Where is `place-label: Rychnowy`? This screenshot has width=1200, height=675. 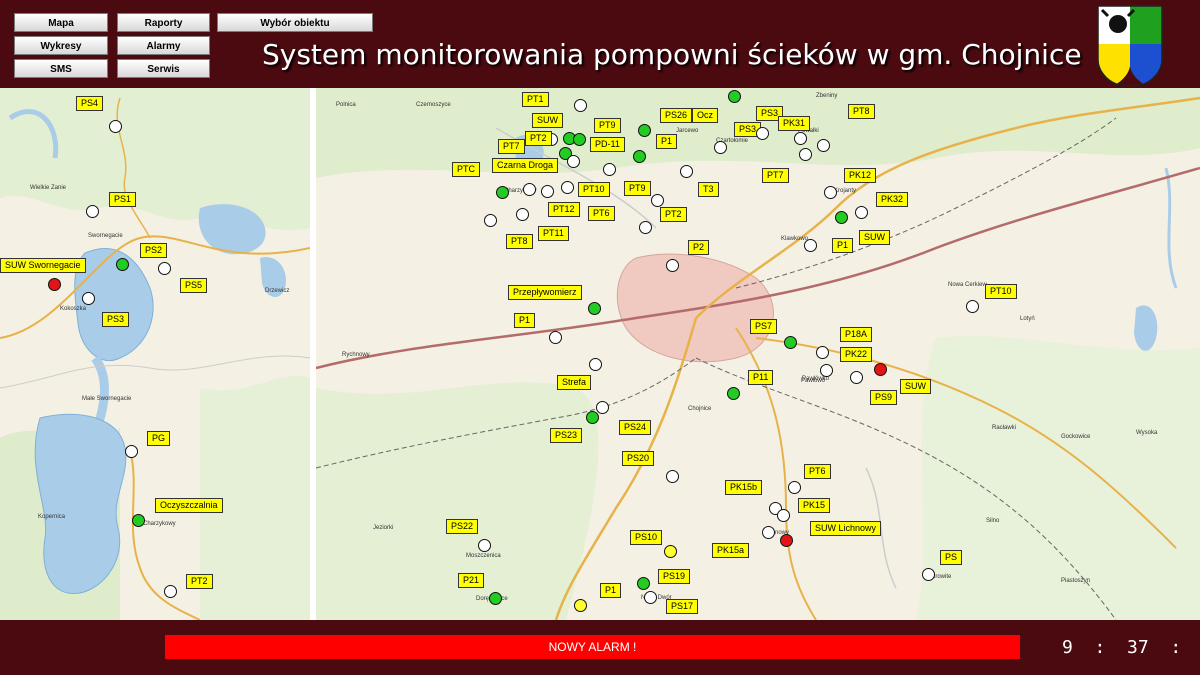
place-label: Rychnowy is located at coordinates (356, 355).